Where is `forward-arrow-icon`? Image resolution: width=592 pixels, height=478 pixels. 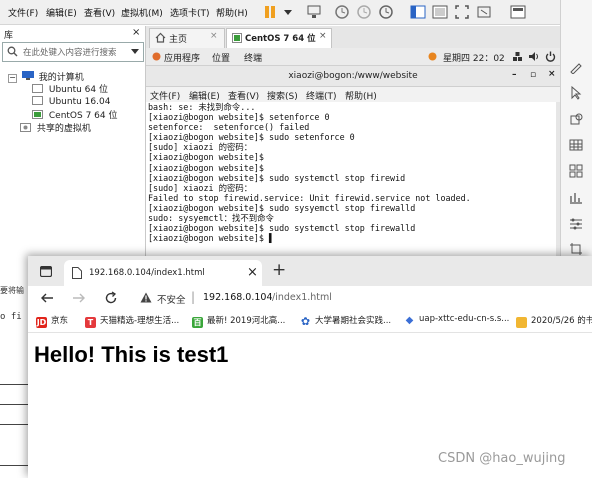 forward-arrow-icon is located at coordinates (79, 298).